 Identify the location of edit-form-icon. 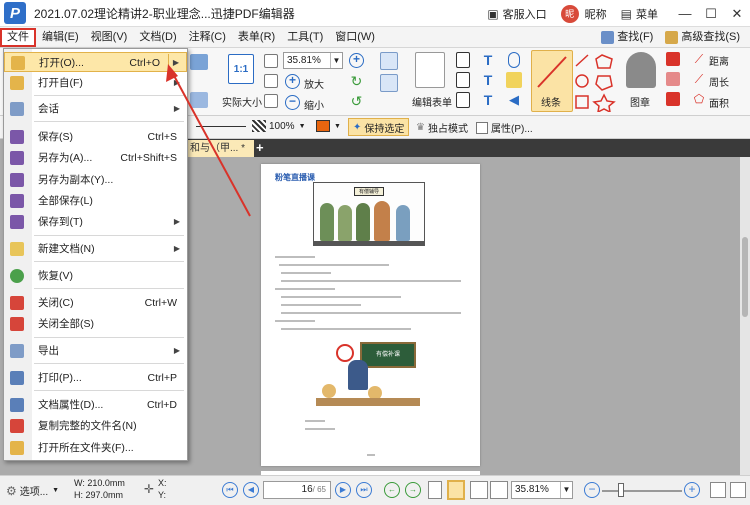
(430, 70).